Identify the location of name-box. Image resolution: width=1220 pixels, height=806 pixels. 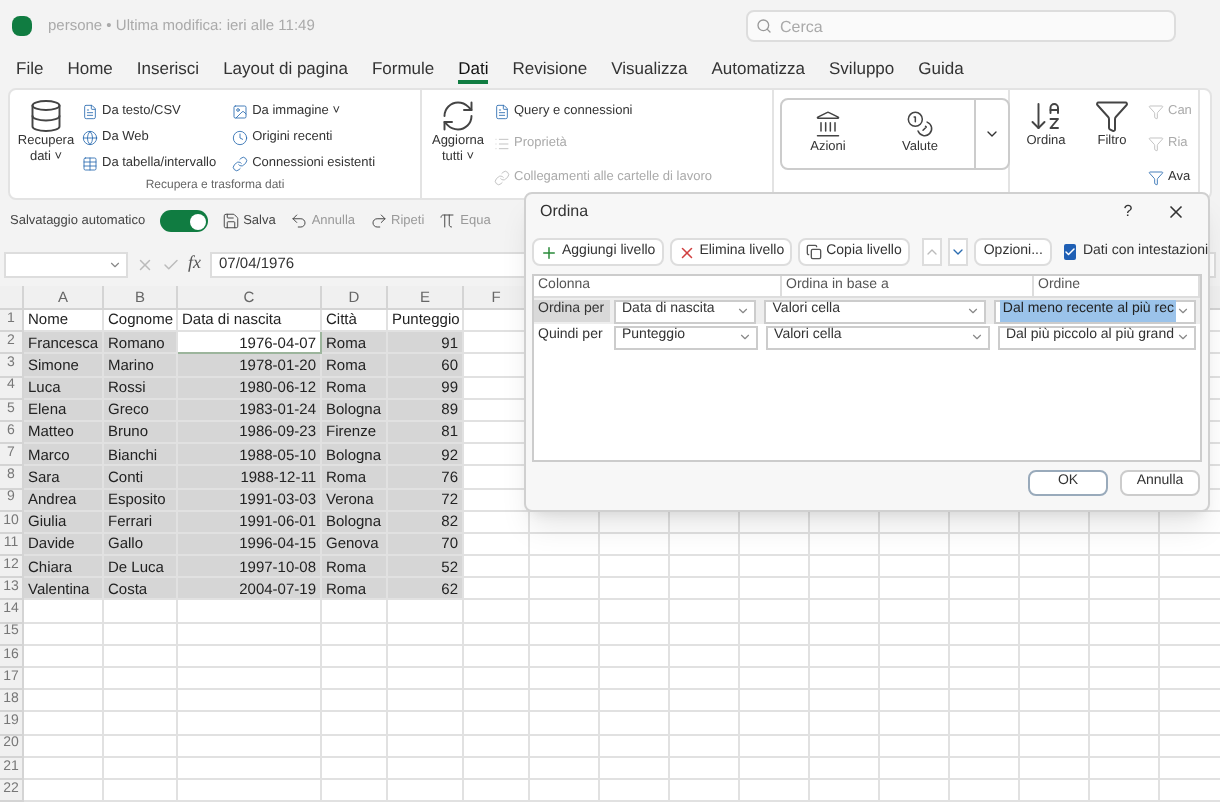
(66, 264).